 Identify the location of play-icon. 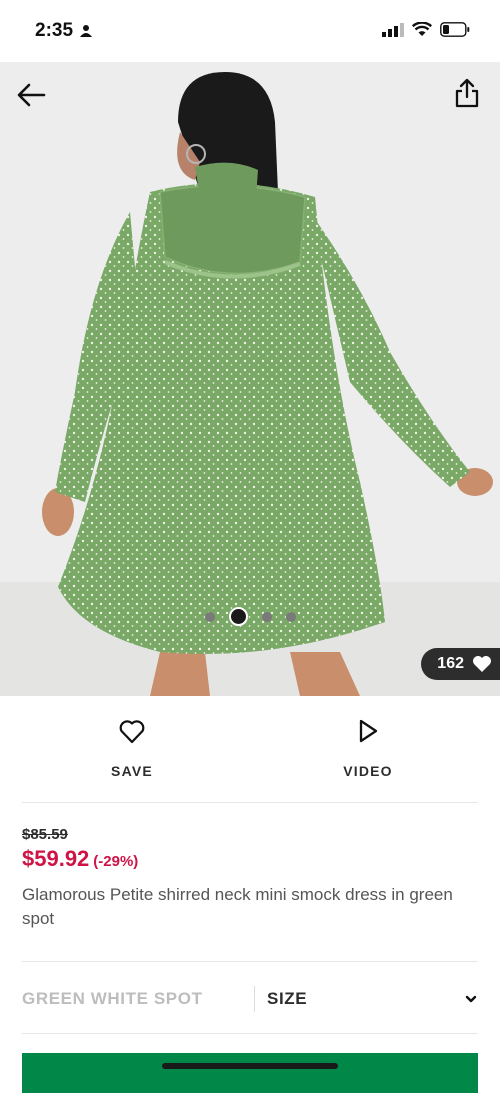
(368, 731).